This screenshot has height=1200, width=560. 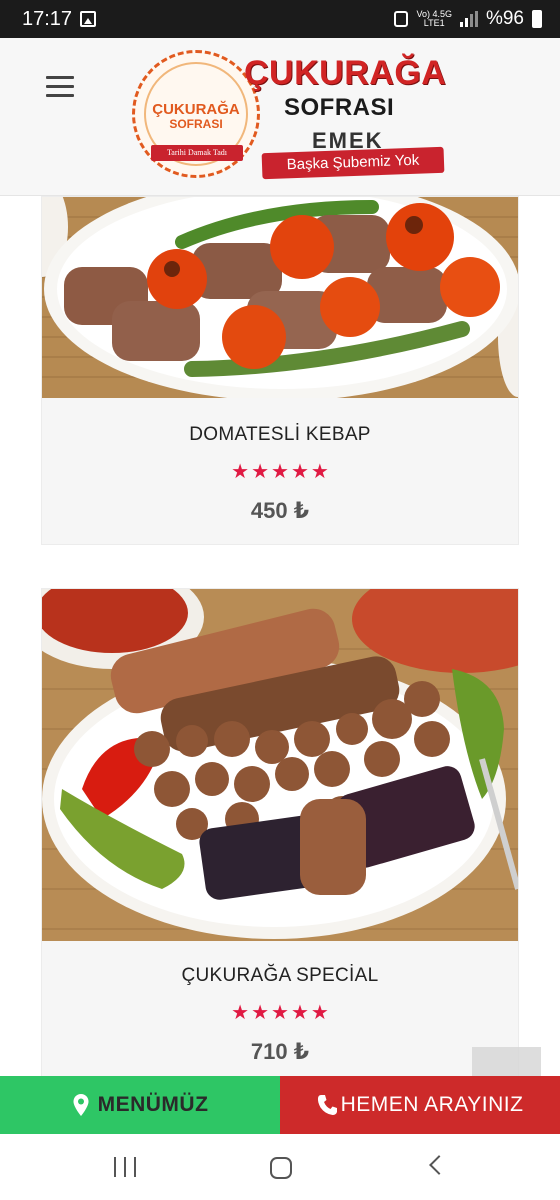 What do you see at coordinates (439, 1165) in the screenshot?
I see `back-icon` at bounding box center [439, 1165].